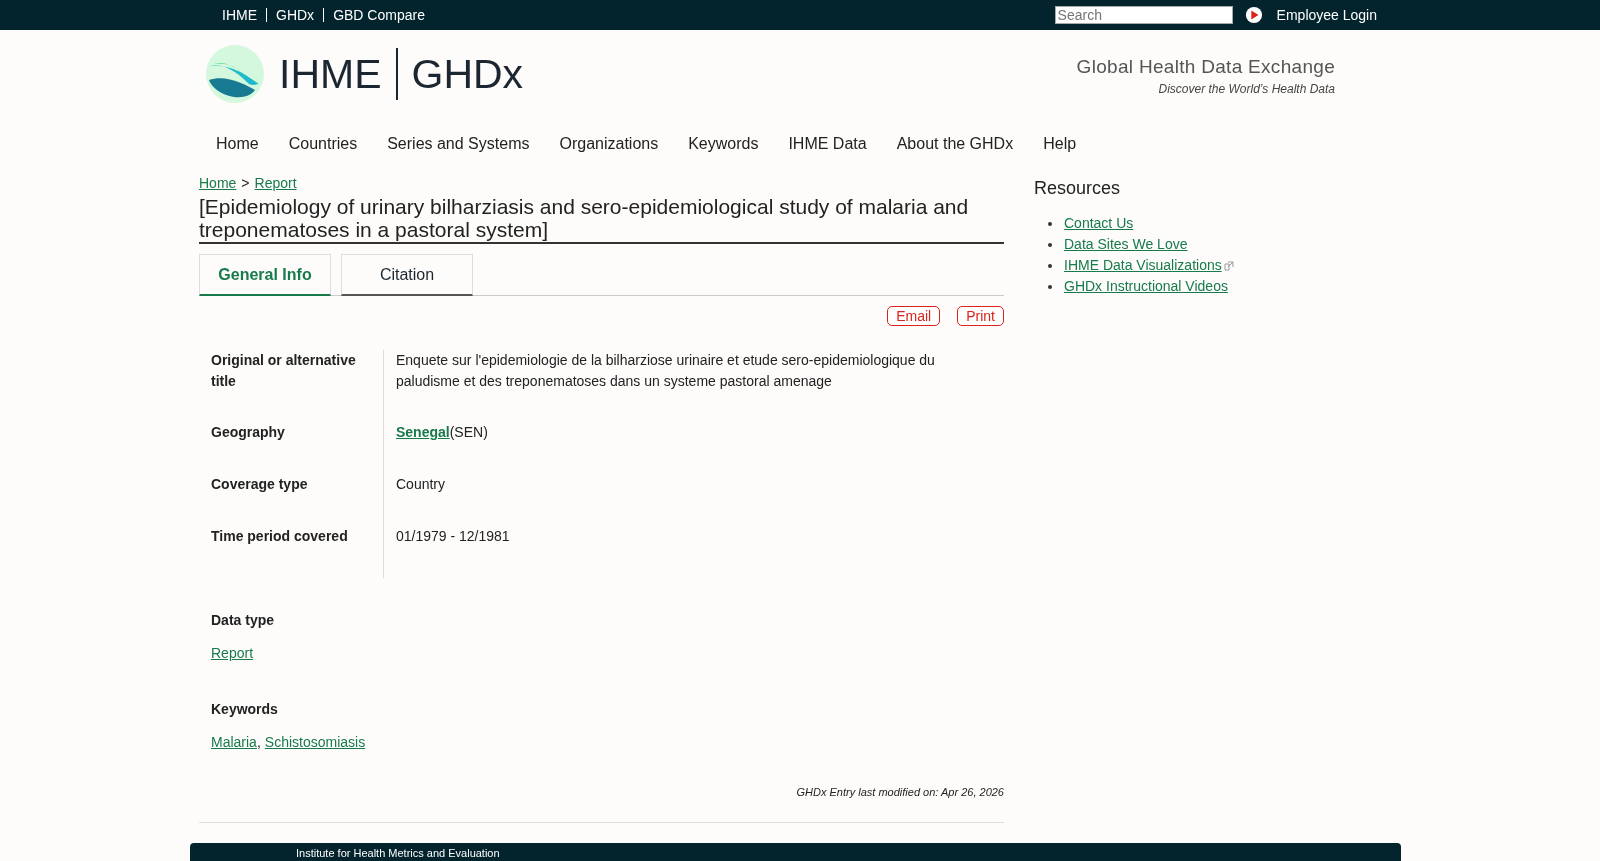 The width and height of the screenshot is (1600, 861). I want to click on field-label: Time period covered, so click(291, 552).